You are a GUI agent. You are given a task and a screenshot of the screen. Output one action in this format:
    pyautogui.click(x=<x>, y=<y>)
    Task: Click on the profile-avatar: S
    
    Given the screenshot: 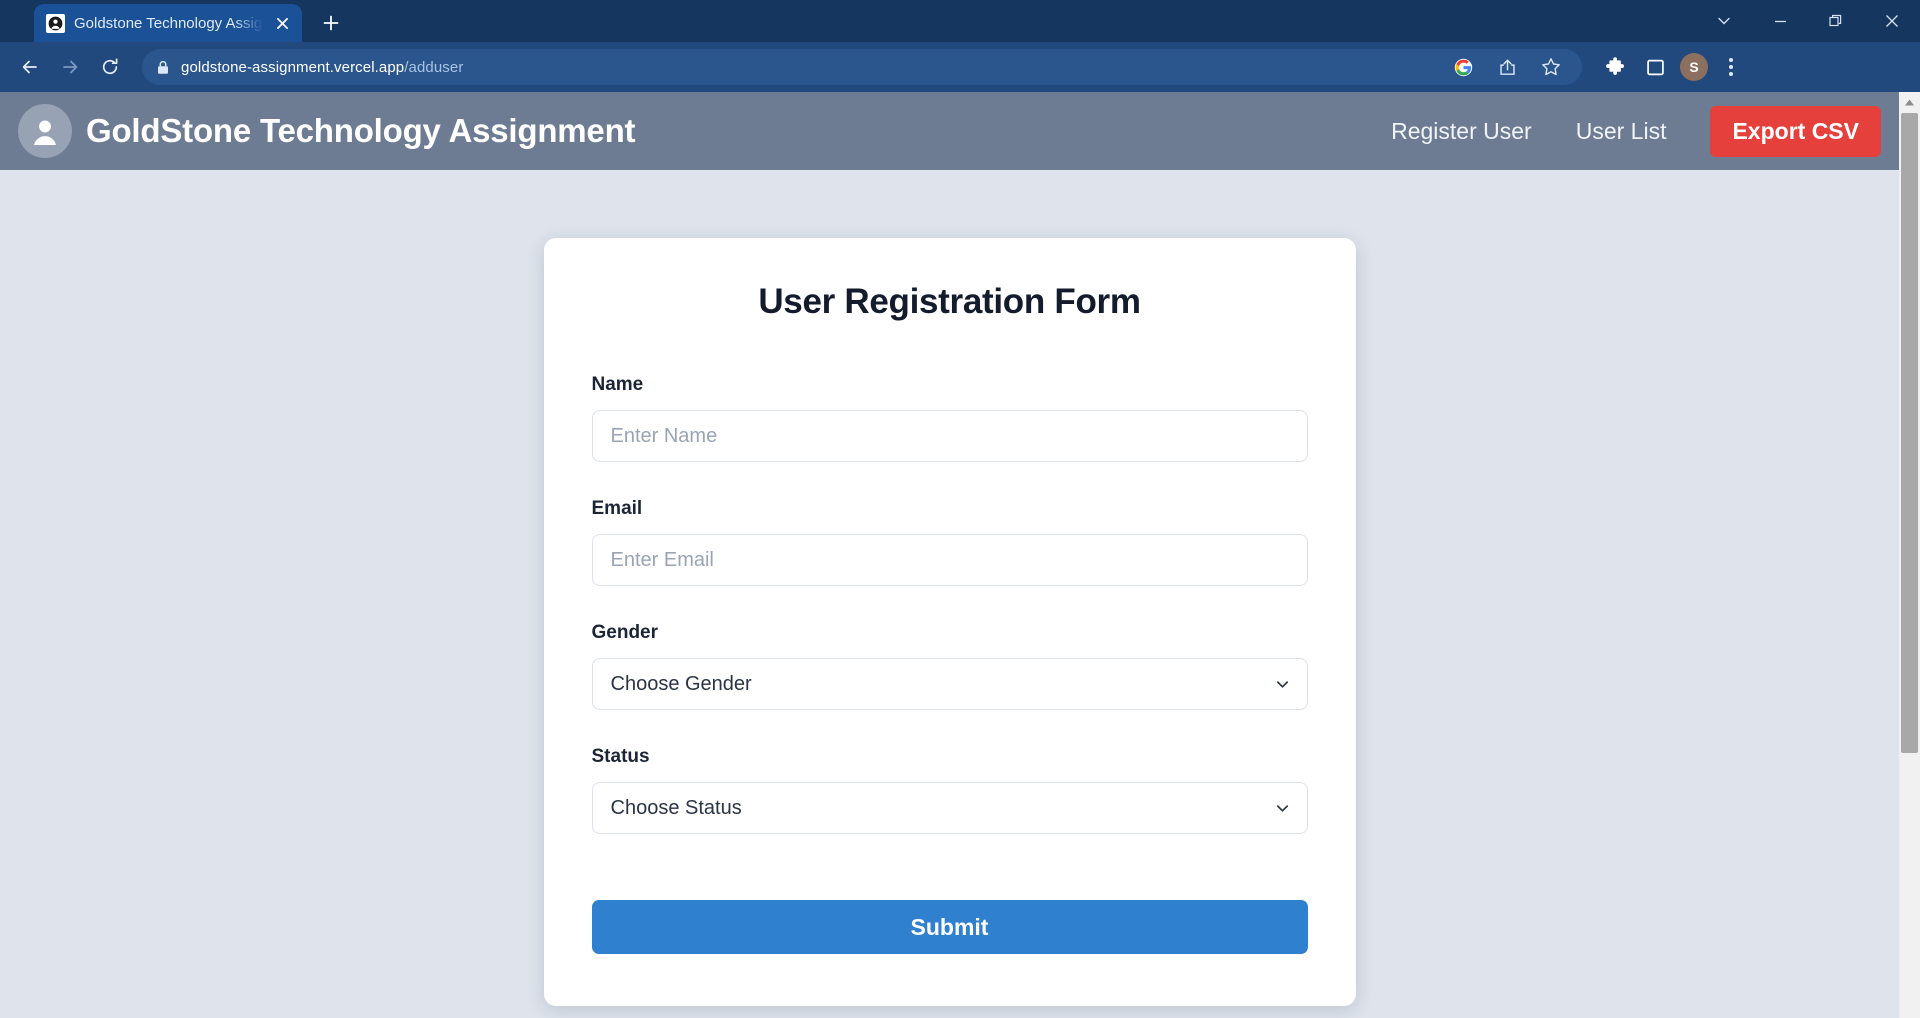 What is the action you would take?
    pyautogui.click(x=1694, y=67)
    